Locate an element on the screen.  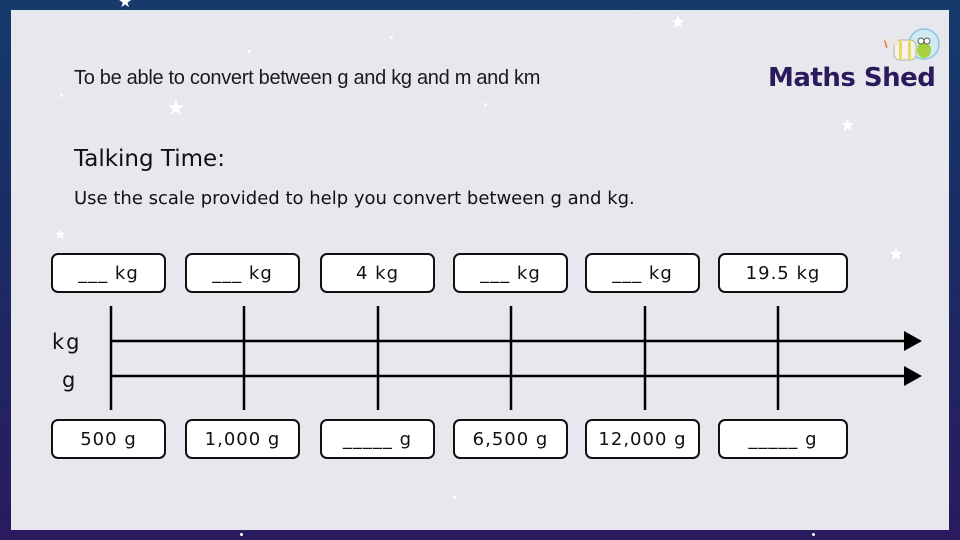
g-arrowhead-icon is located at coordinates (913, 376).